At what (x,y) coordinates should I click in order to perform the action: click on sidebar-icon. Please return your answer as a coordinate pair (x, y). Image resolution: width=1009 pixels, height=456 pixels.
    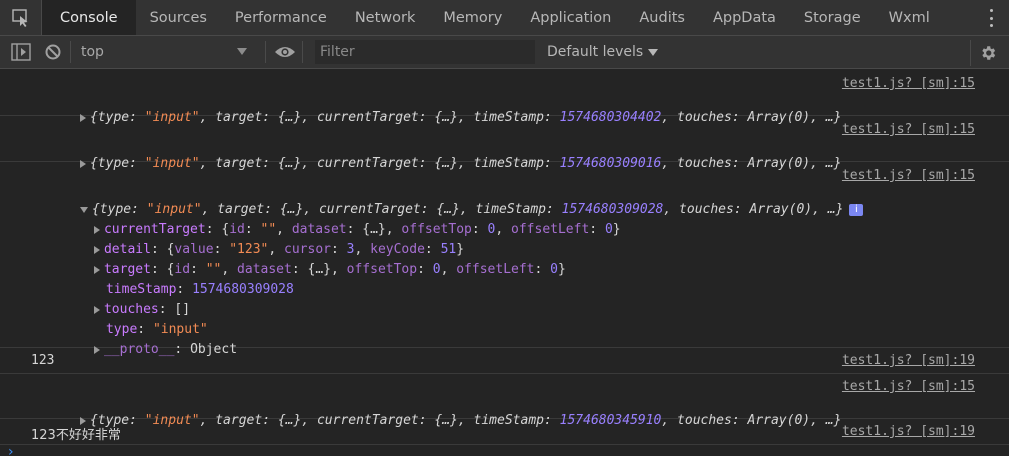
    Looking at the image, I should click on (21, 52).